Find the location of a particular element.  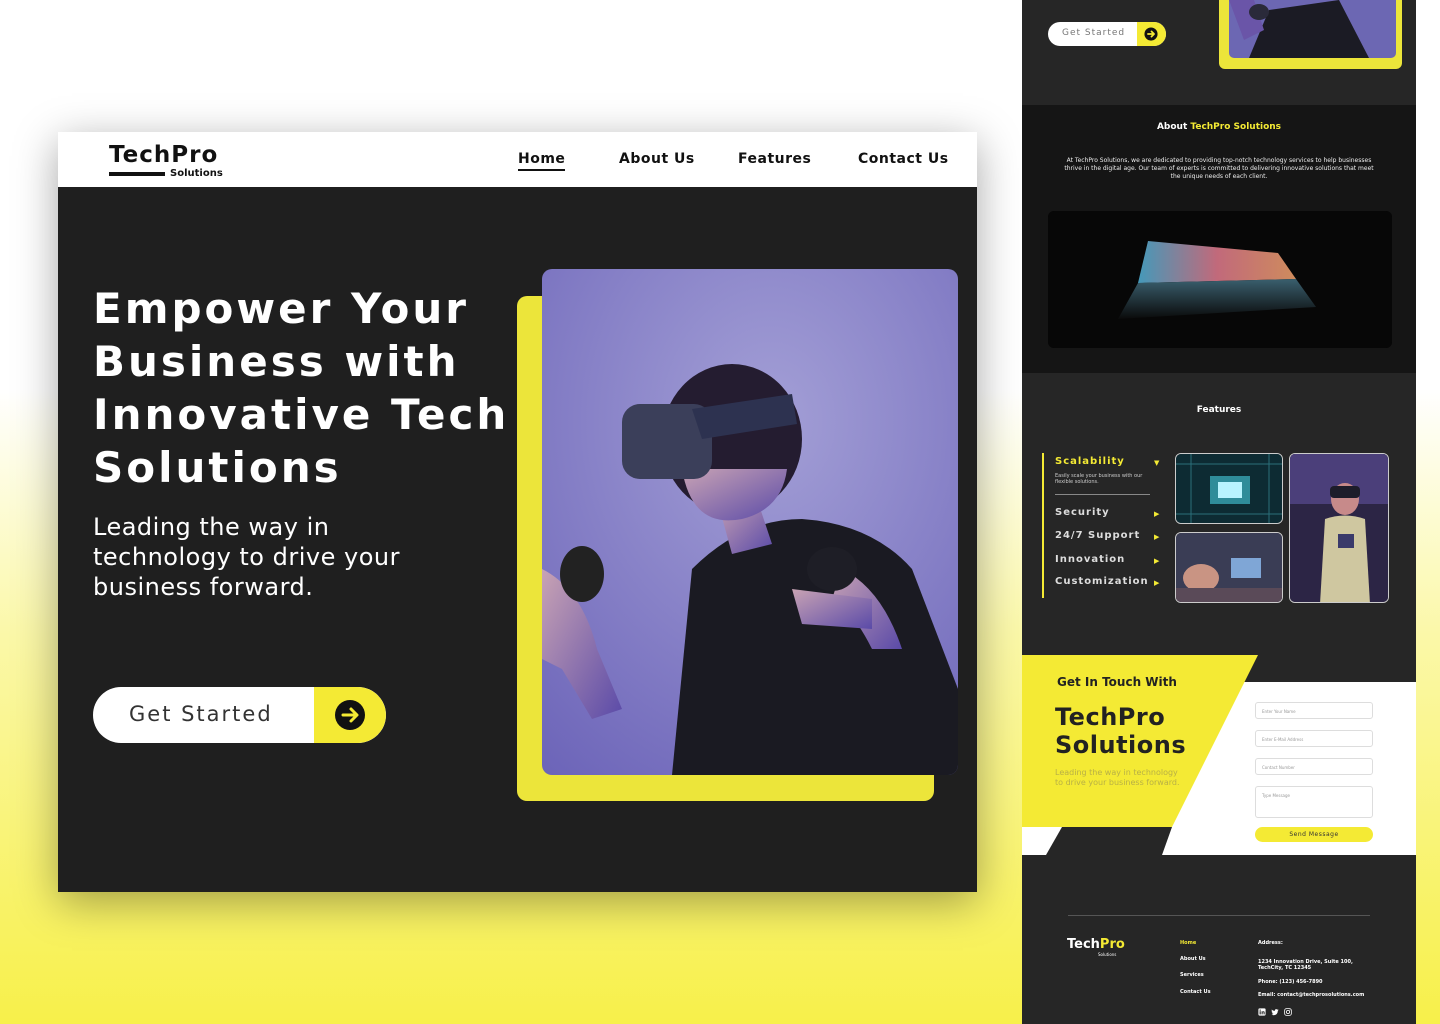

logo-underline is located at coordinates (137, 174).